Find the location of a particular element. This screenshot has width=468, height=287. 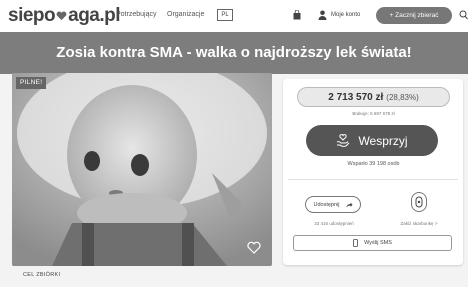

share-button-label: Udostępnij is located at coordinates (326, 204).